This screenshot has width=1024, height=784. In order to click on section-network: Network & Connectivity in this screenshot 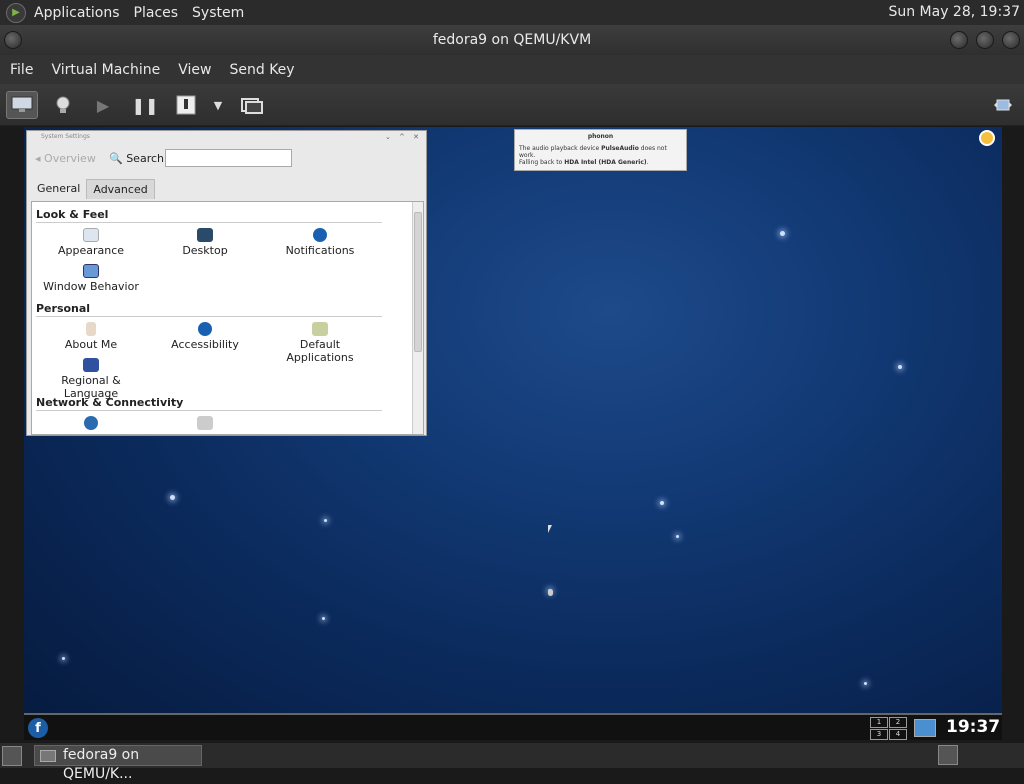, I will do `click(110, 402)`.